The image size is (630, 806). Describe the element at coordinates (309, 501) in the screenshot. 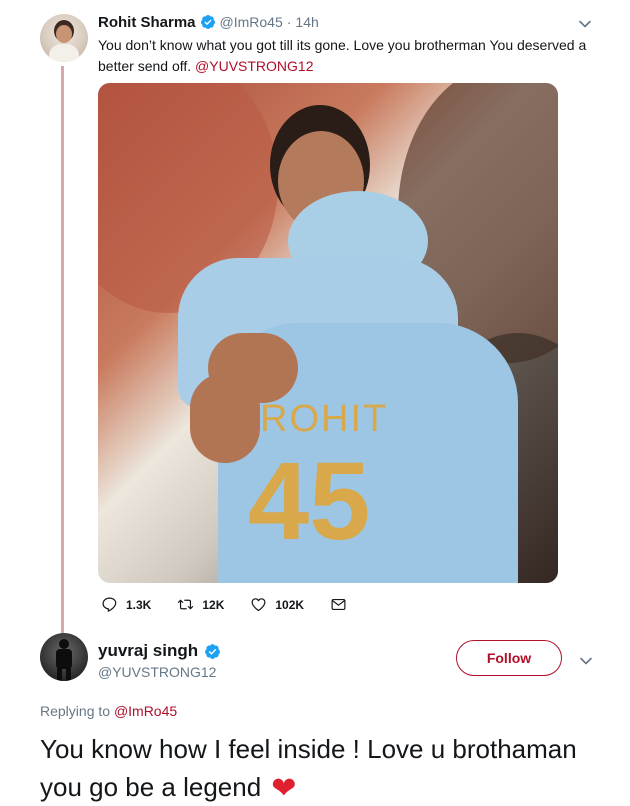

I see `jersey-number: 45` at that location.